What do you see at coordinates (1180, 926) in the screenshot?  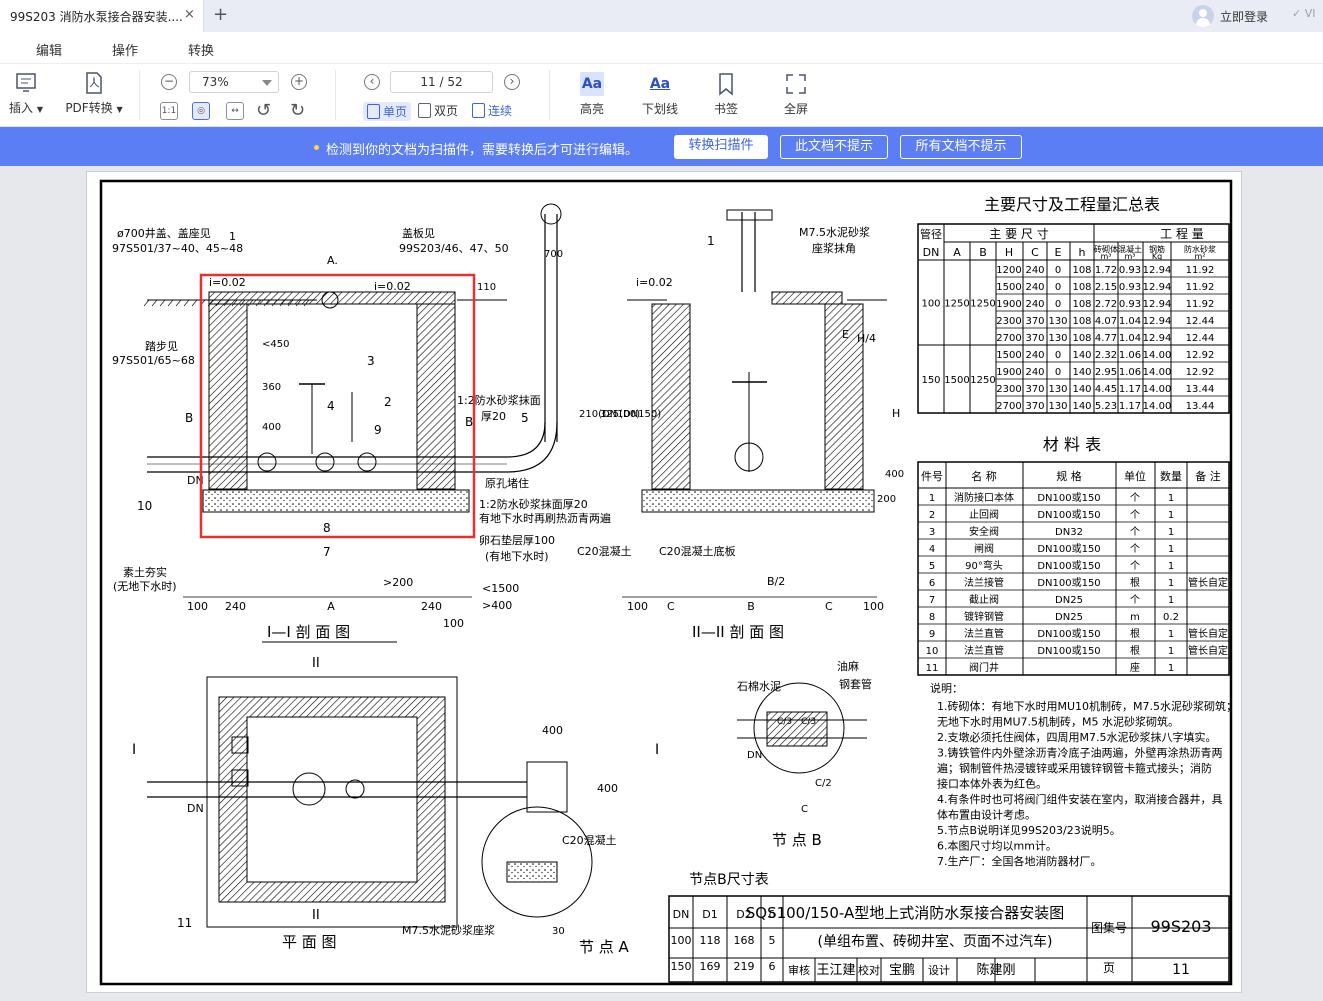 I see `atlas-number: 99S203` at bounding box center [1180, 926].